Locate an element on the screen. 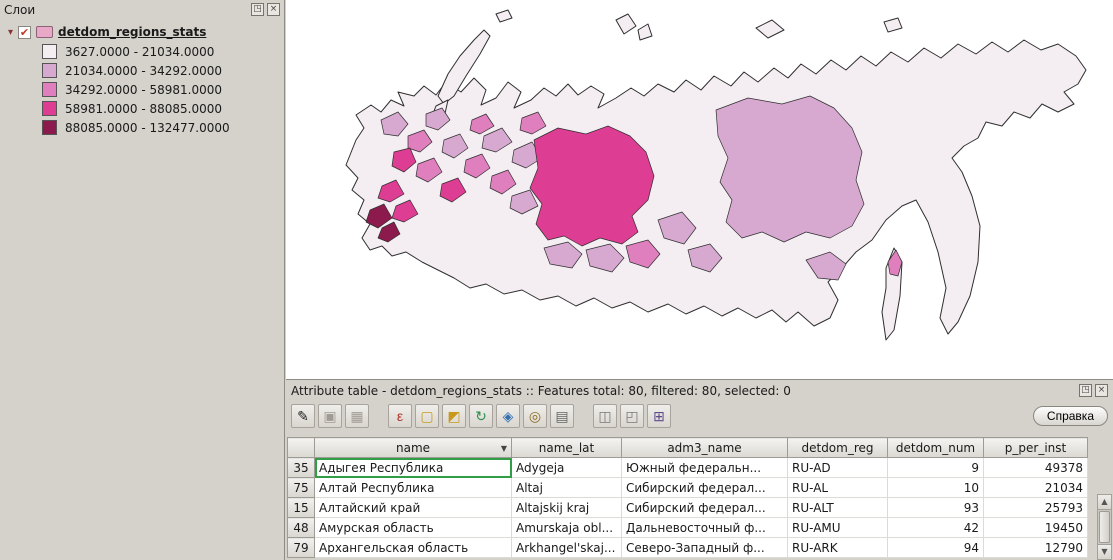 This screenshot has width=1113, height=560. column-header-detdom_reg: detdom_reg is located at coordinates (837, 447).